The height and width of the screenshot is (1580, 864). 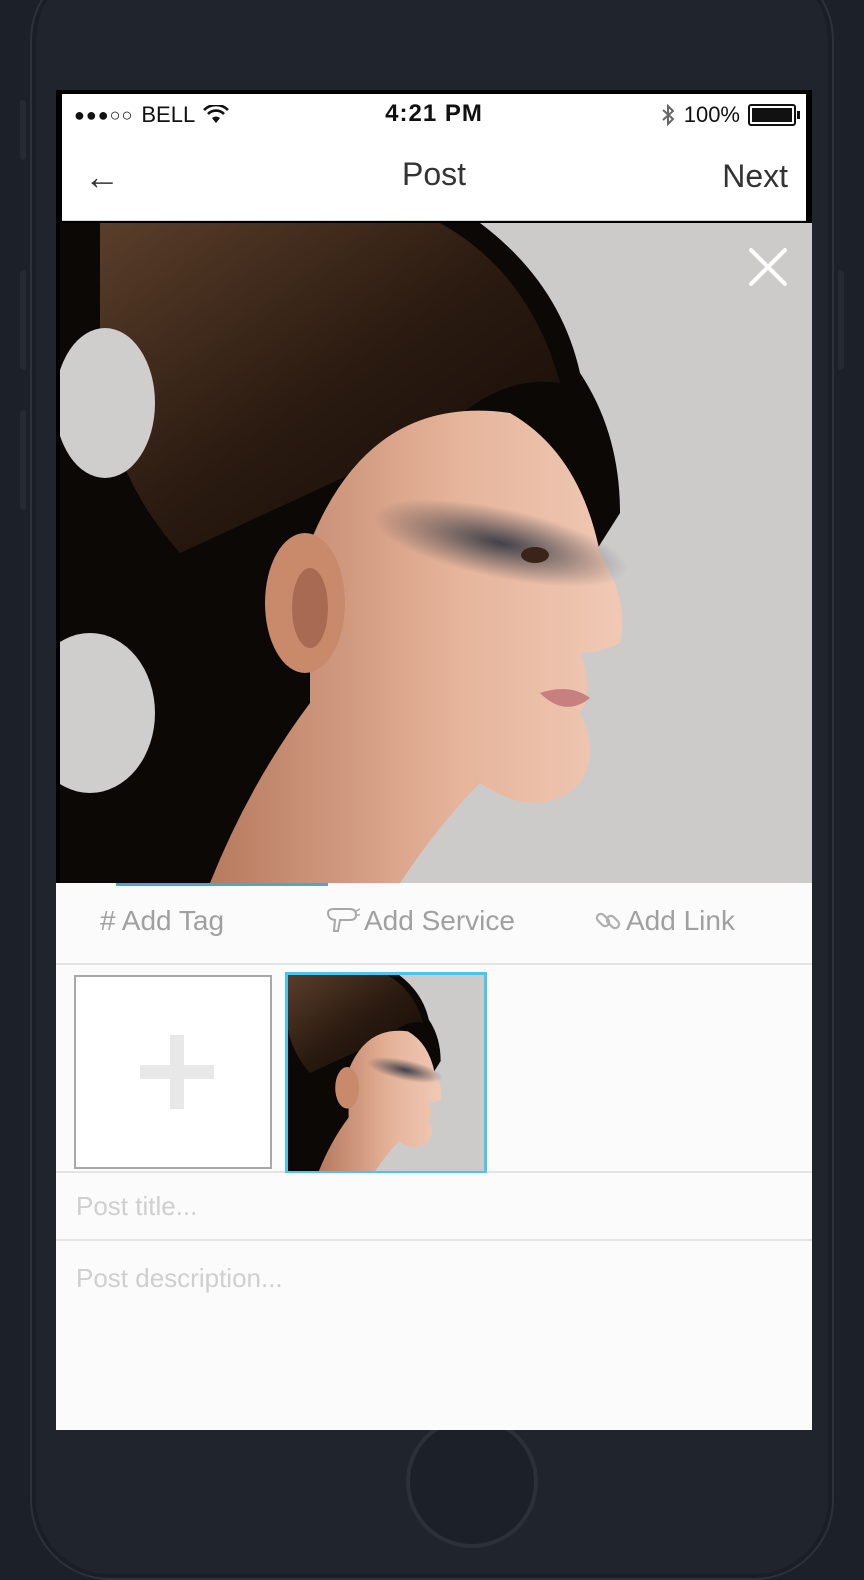 What do you see at coordinates (23, 320) in the screenshot?
I see `volume-up-button` at bounding box center [23, 320].